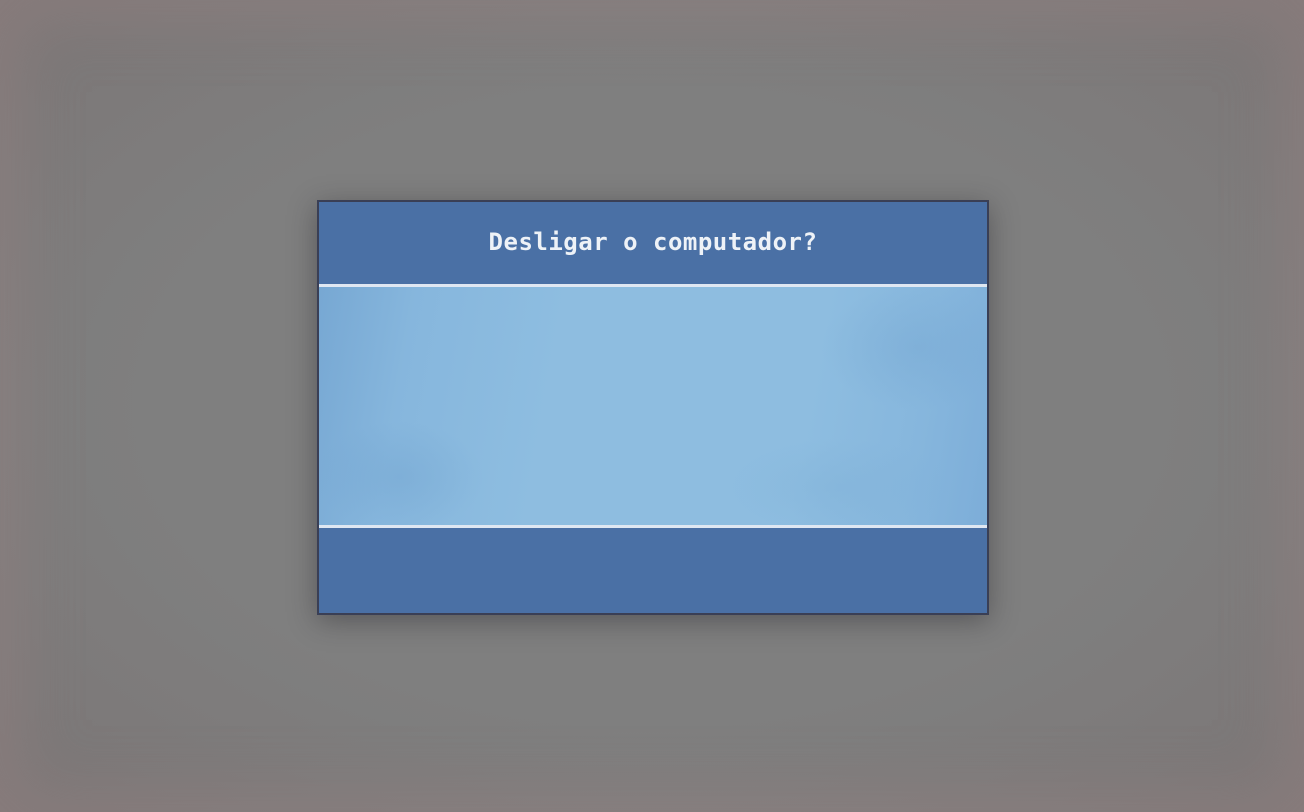  I want to click on dialog-title: Desligar o computador?, so click(653, 241).